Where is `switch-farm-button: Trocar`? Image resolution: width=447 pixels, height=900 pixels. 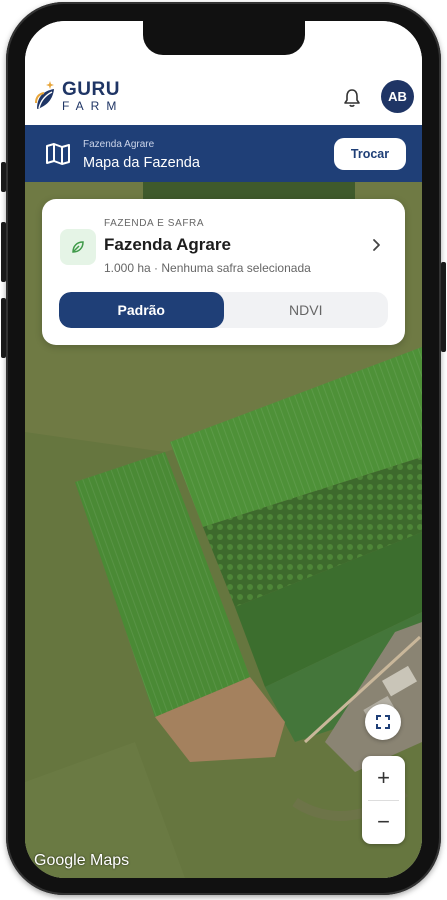 switch-farm-button: Trocar is located at coordinates (370, 154).